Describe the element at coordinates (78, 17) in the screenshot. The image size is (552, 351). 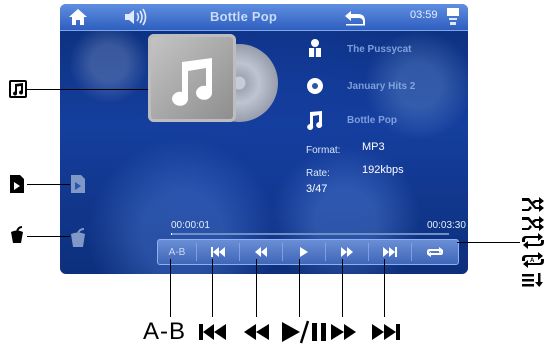
I see `home-icon` at that location.